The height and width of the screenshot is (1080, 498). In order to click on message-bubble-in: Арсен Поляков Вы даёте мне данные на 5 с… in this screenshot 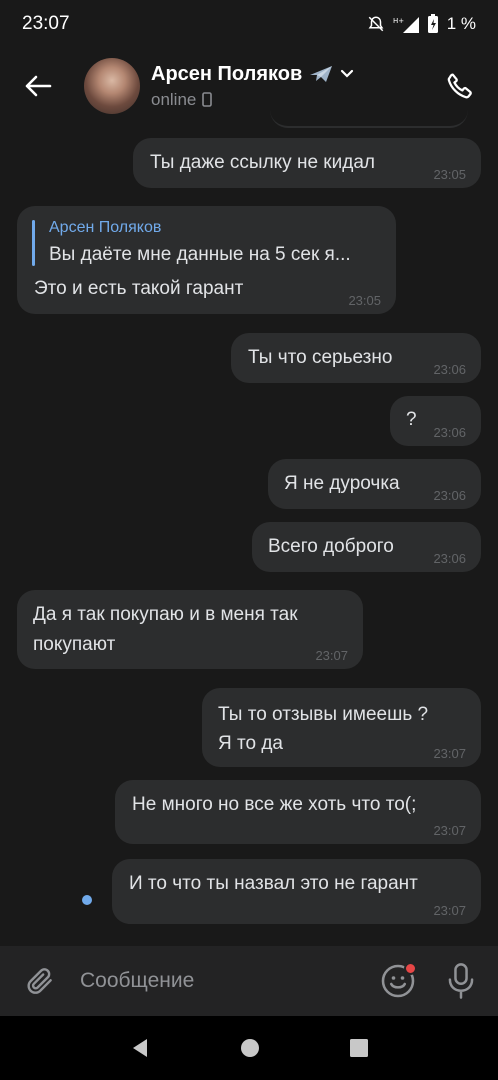, I will do `click(206, 260)`.